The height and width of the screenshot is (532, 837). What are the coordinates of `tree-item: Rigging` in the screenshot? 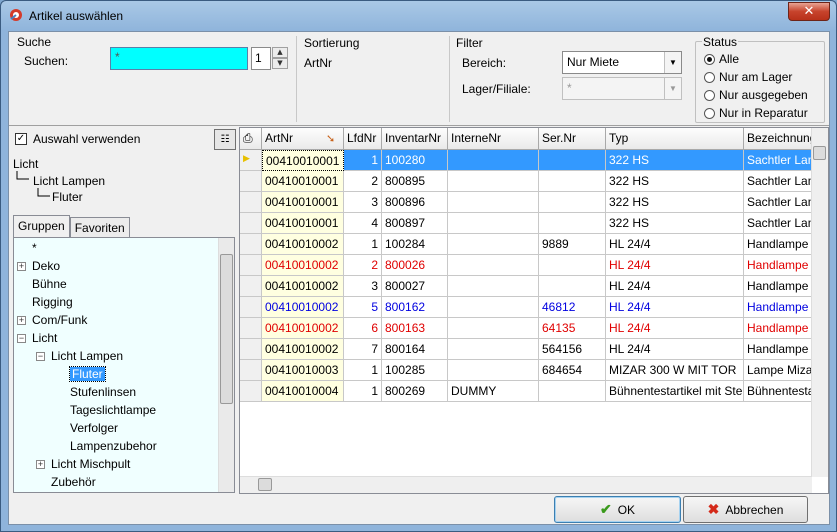 It's located at (114, 303).